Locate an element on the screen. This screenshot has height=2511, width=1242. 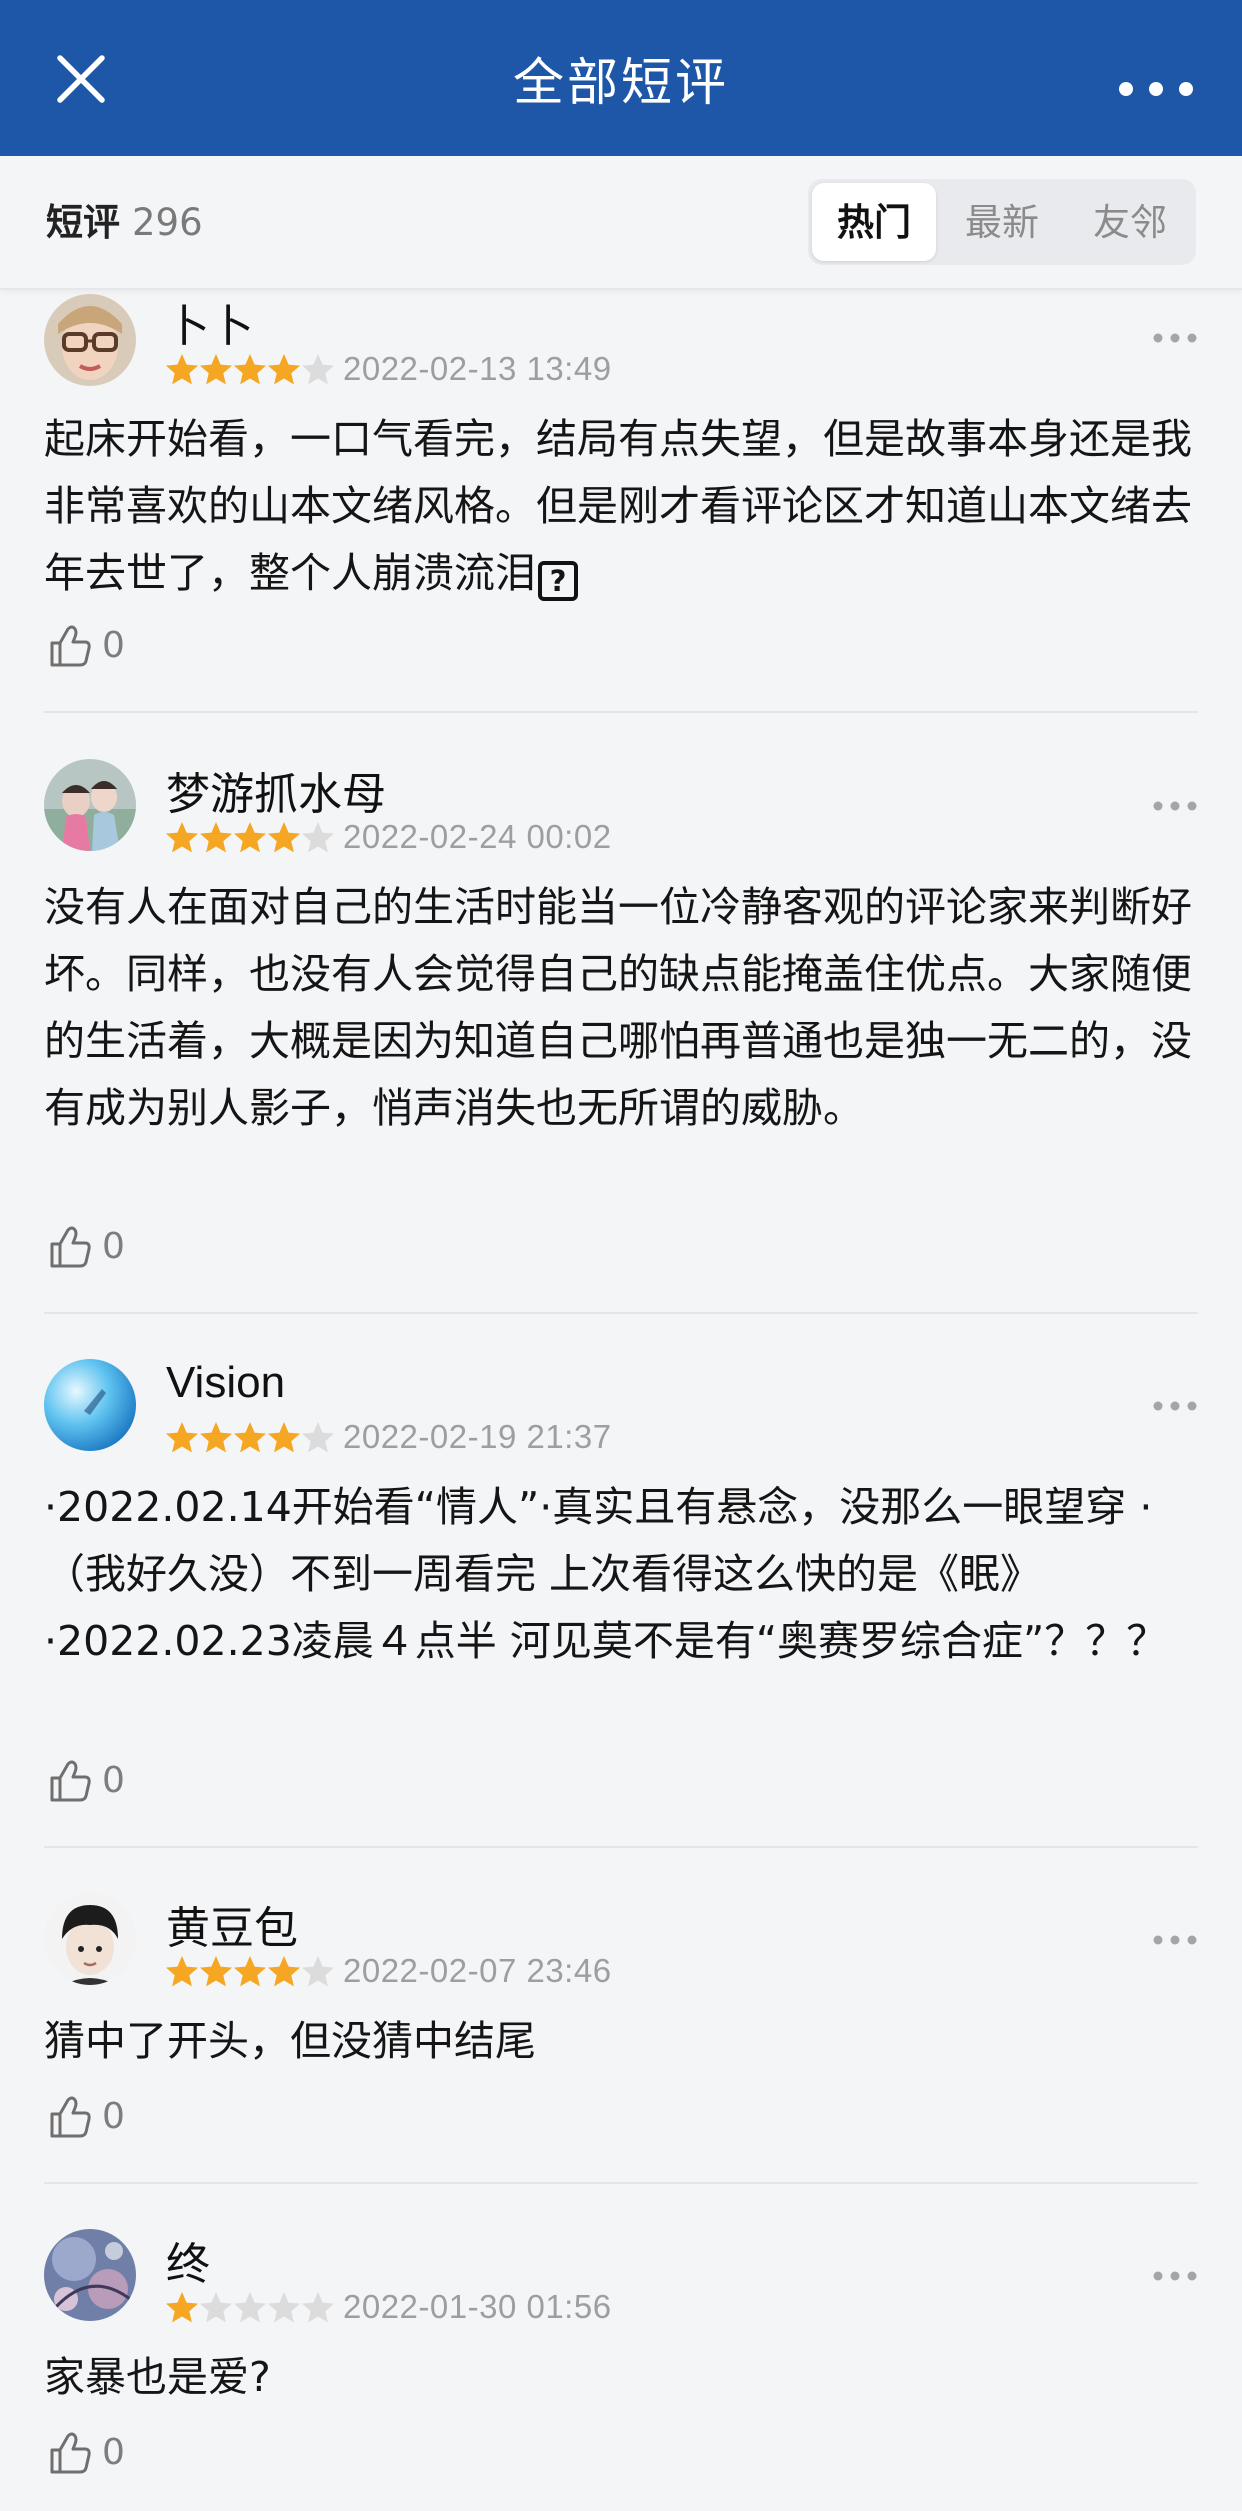
sort-segmented-control: 热门 最新 友邻 is located at coordinates (1002, 222).